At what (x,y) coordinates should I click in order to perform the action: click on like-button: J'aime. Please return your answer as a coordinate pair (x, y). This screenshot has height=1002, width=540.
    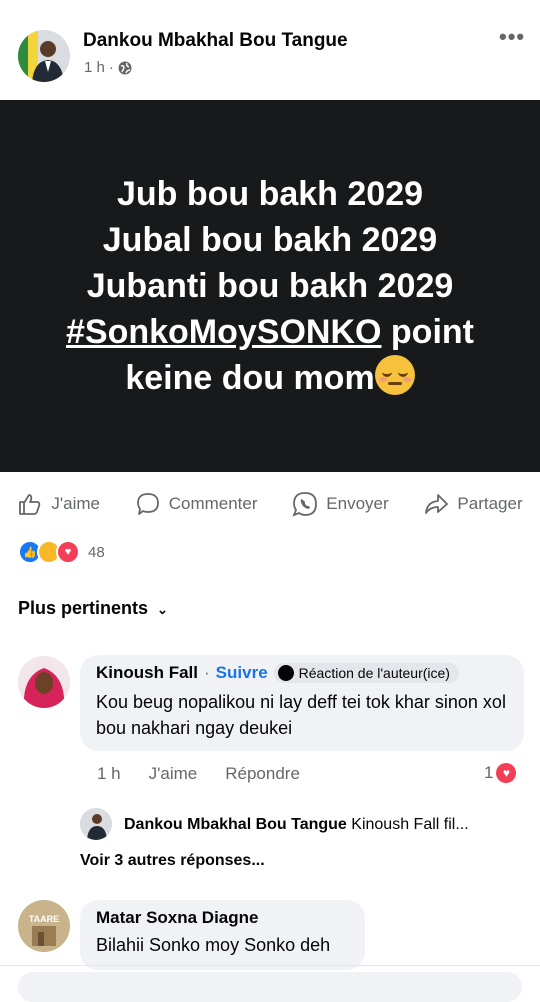
    Looking at the image, I should click on (58, 504).